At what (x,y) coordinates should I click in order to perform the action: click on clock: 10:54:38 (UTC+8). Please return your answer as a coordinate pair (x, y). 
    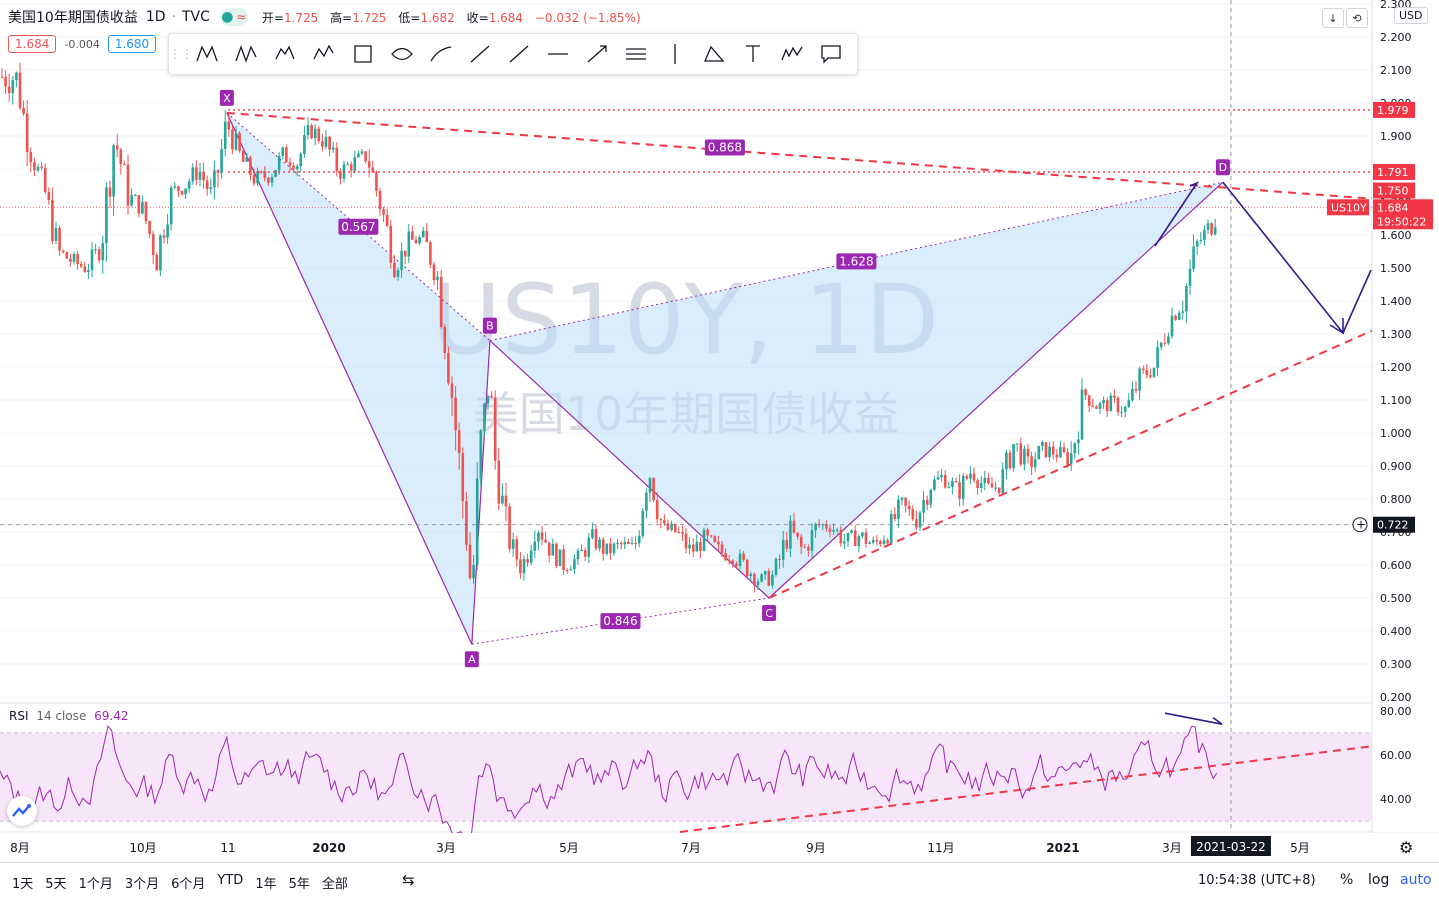
    Looking at the image, I should click on (1257, 880).